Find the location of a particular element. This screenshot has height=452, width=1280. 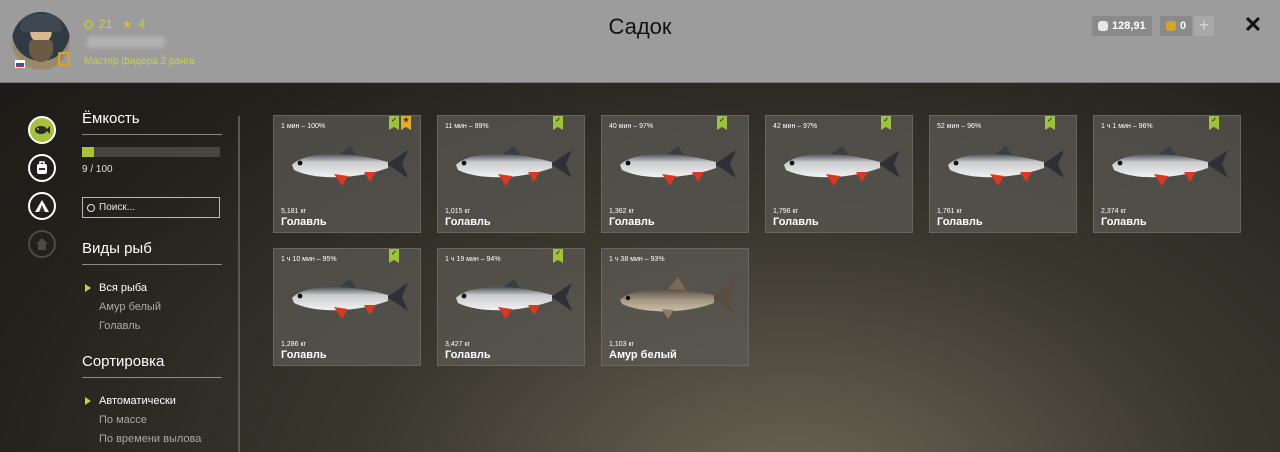

fish-card: 1 ч 38 мин – 93% 1,103 кг Амур белый is located at coordinates (675, 307).